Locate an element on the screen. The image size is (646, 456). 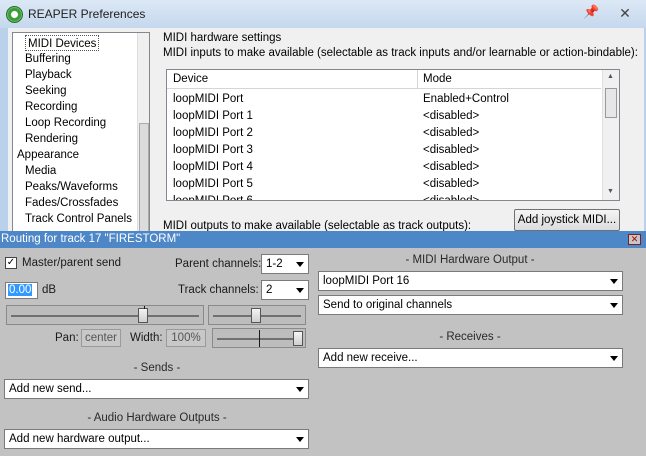
close-button: ✕ is located at coordinates (625, 13).